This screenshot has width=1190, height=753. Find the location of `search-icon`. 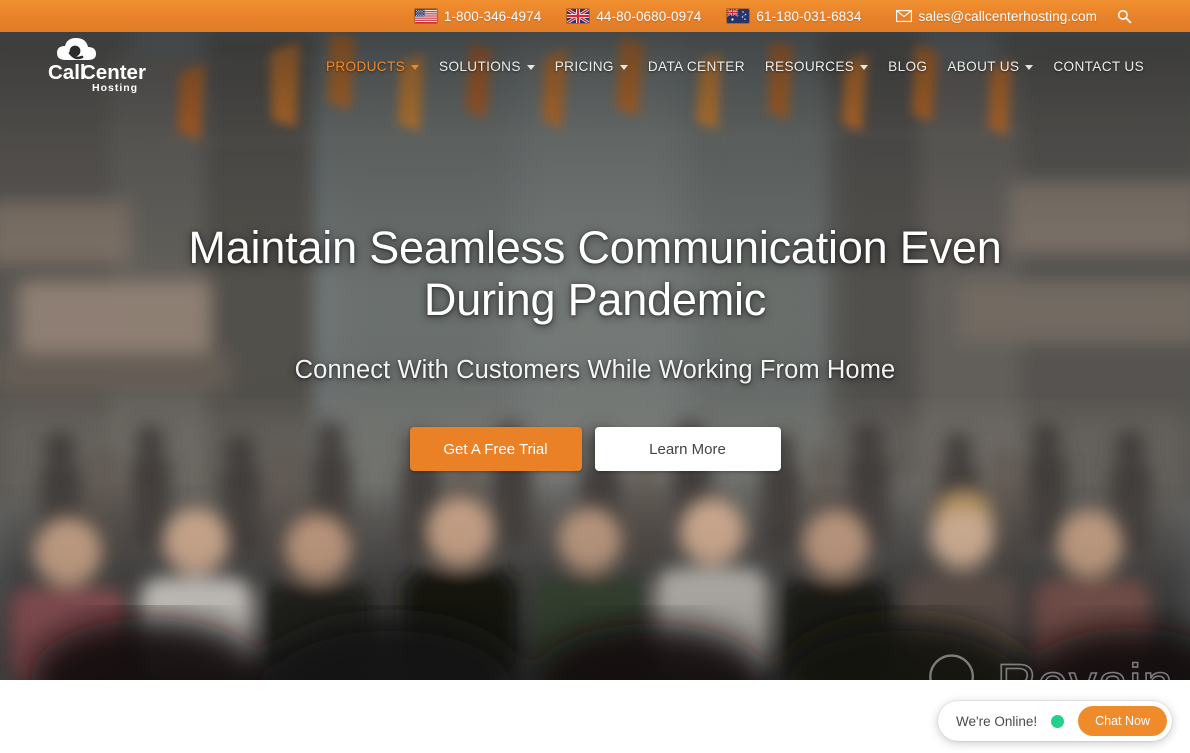

search-icon is located at coordinates (1124, 16).